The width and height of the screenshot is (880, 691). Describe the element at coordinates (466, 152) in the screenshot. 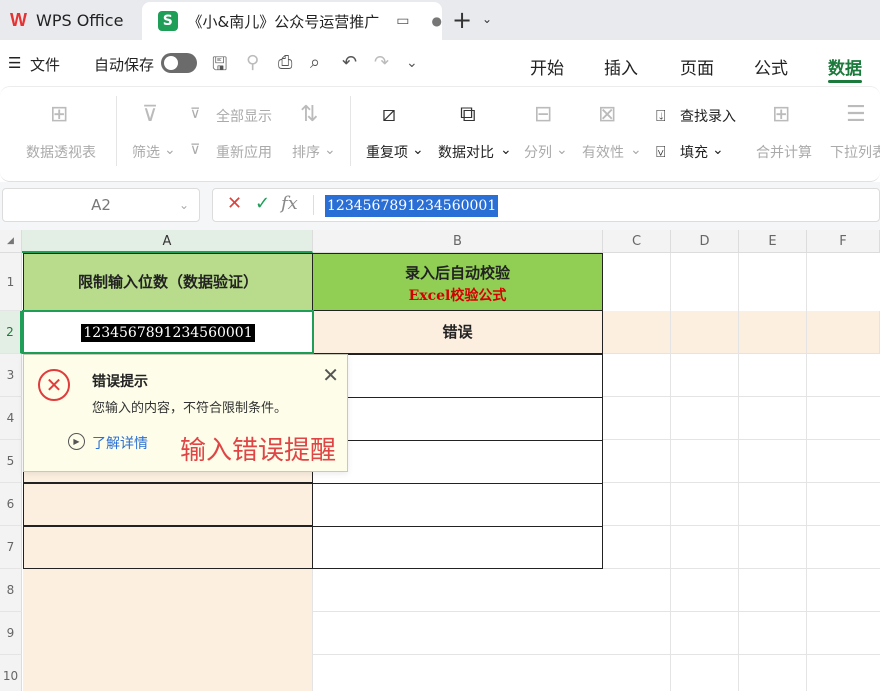

I see `data-compare-button: 数据对比` at that location.